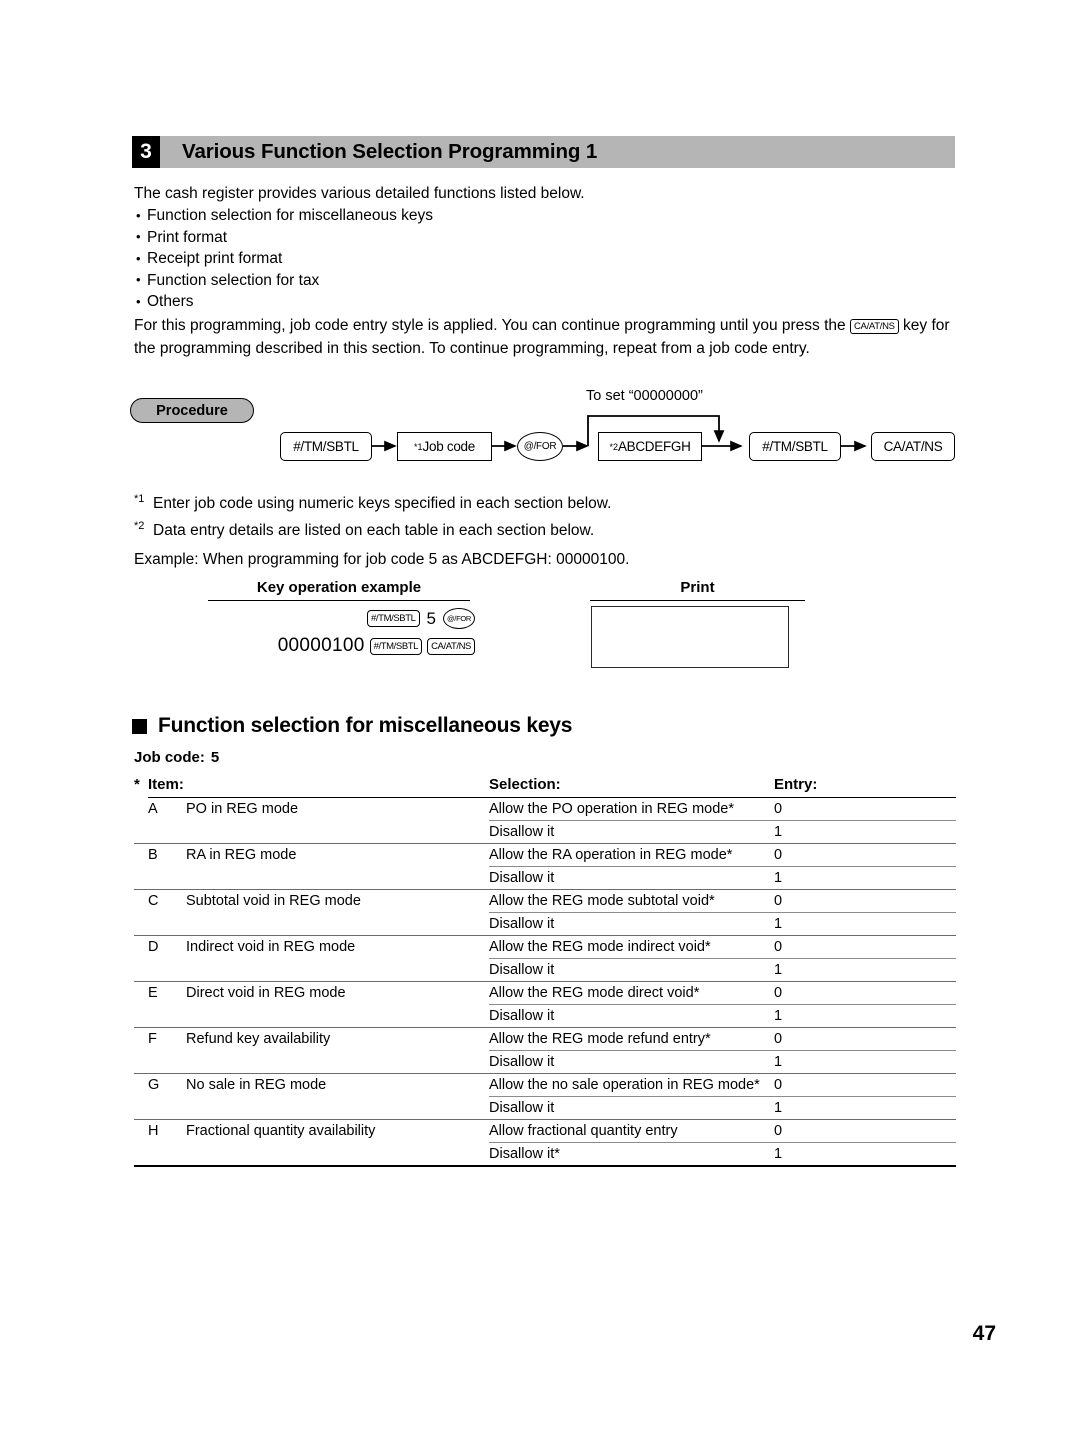  I want to click on flow-node-job-code: *1 Job code, so click(444, 446).